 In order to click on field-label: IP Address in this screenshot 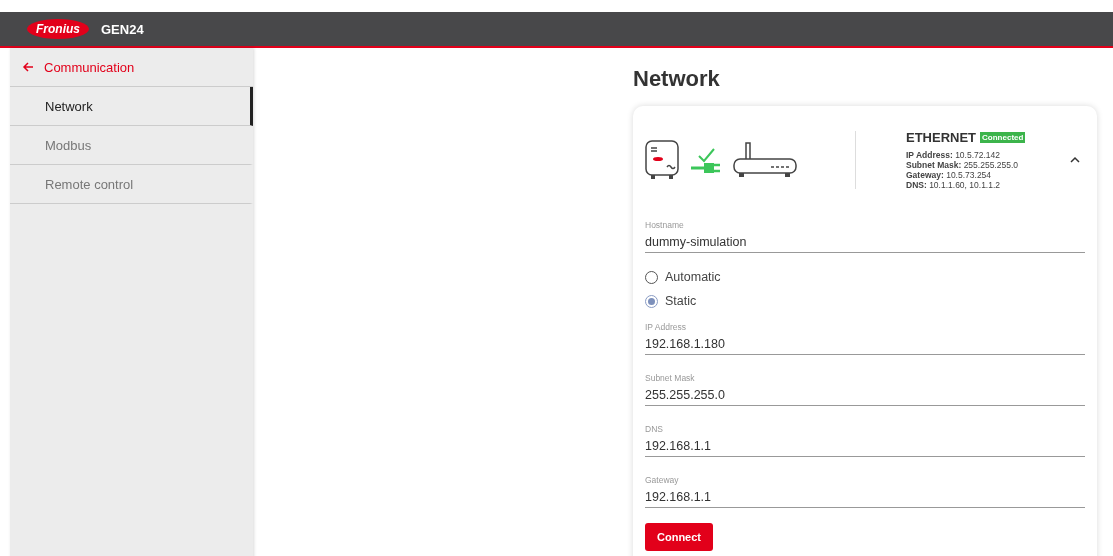, I will do `click(666, 327)`.